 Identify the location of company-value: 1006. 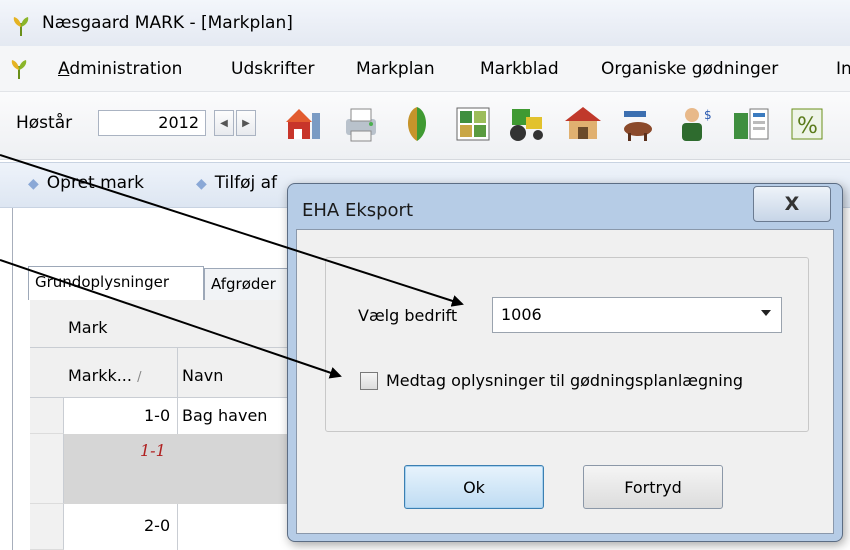
(521, 314).